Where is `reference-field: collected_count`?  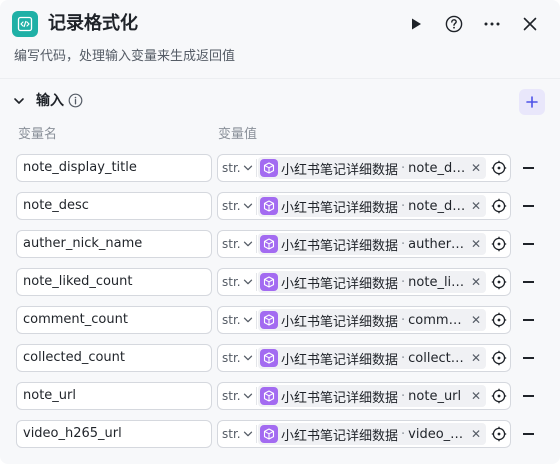 reference-field: collected_count is located at coordinates (438, 358).